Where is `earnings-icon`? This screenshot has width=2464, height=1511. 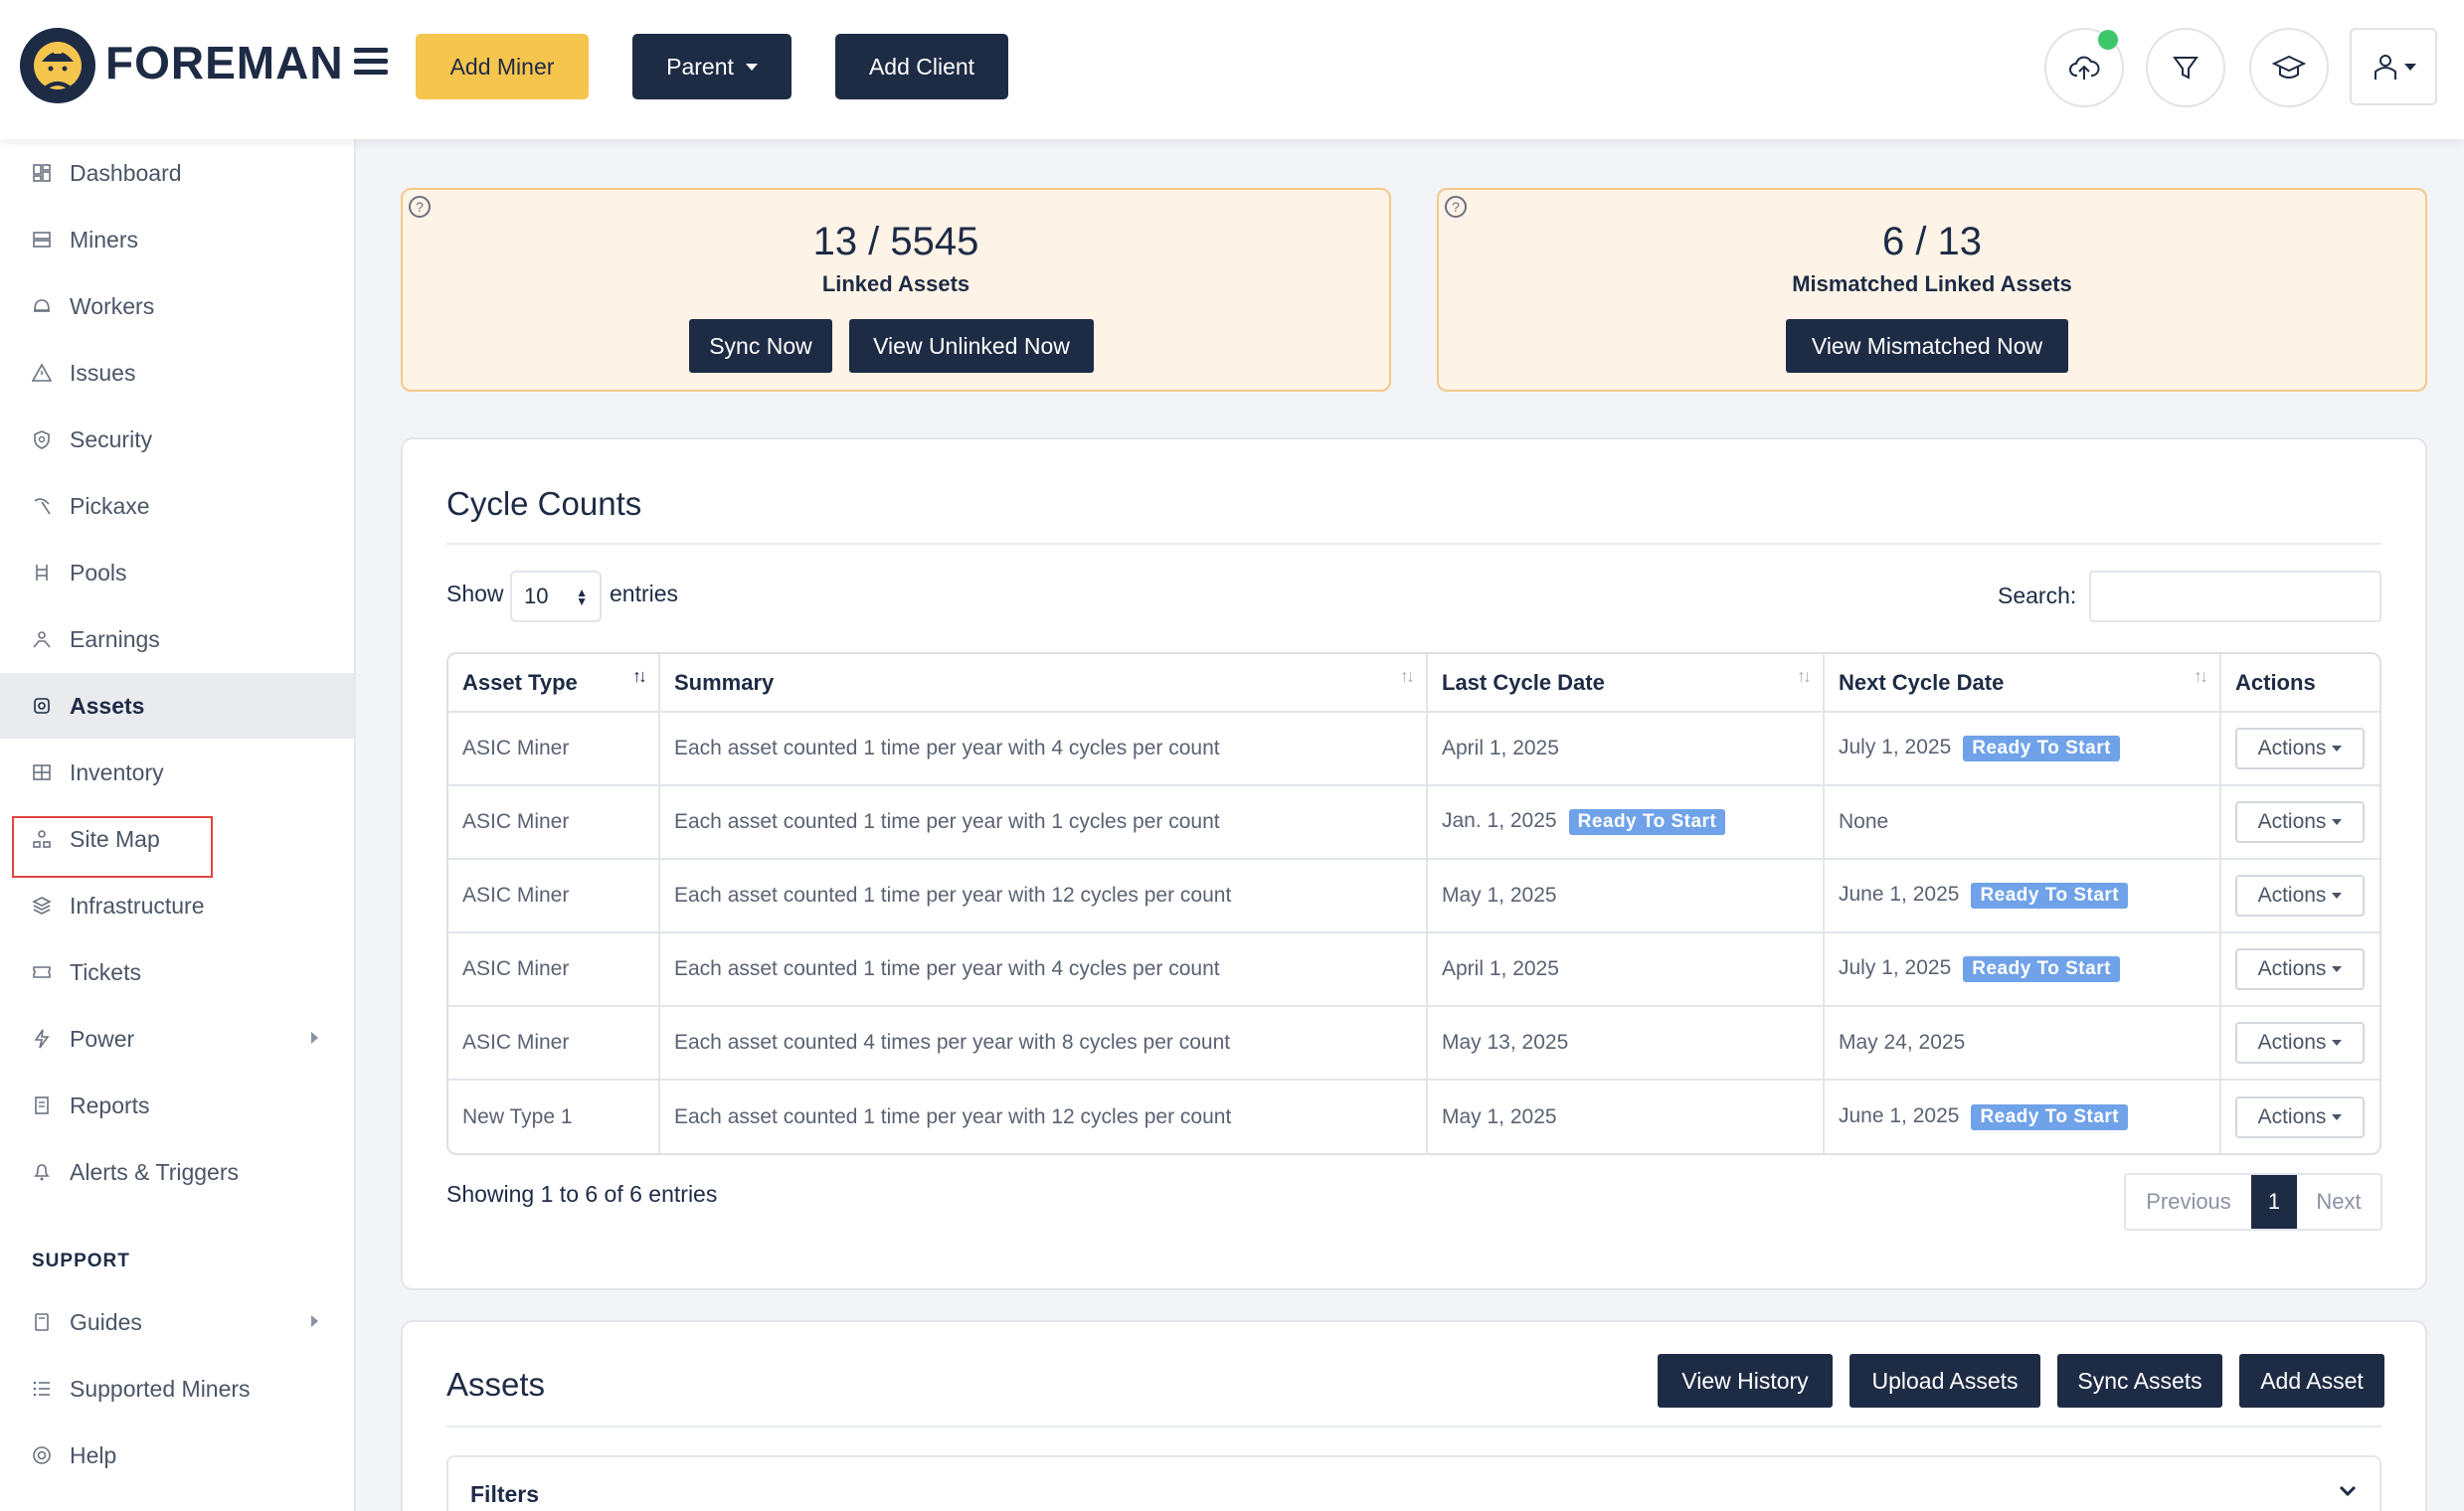
earnings-icon is located at coordinates (42, 639).